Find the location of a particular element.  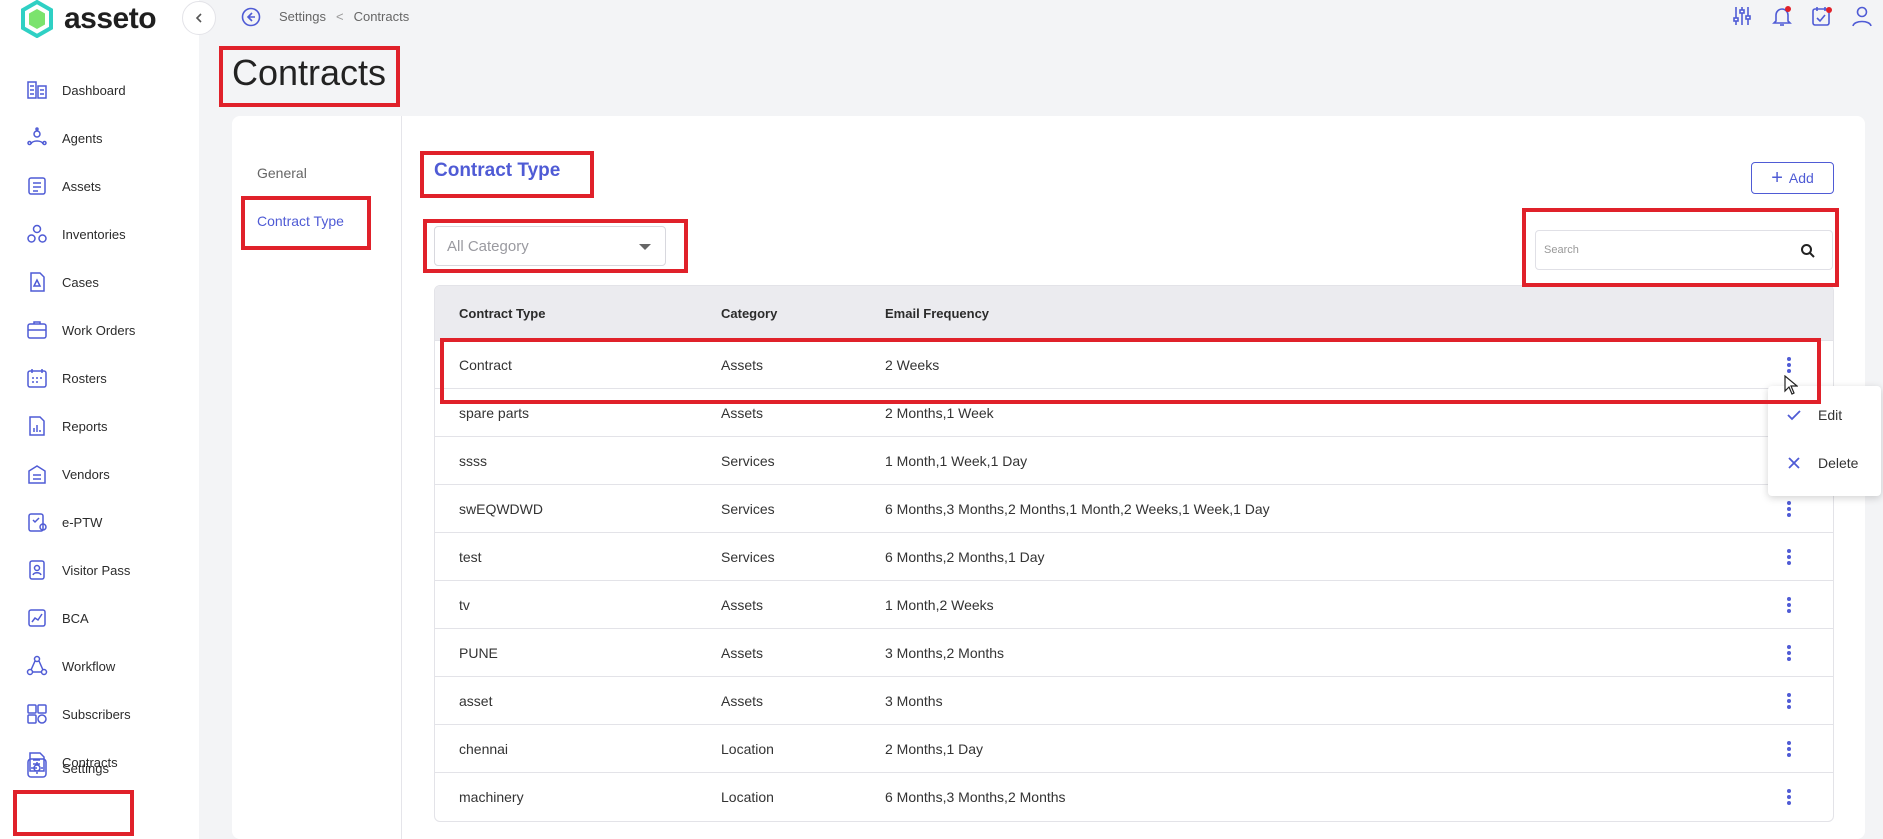

header-contract-type: Contract Type is located at coordinates (502, 313).